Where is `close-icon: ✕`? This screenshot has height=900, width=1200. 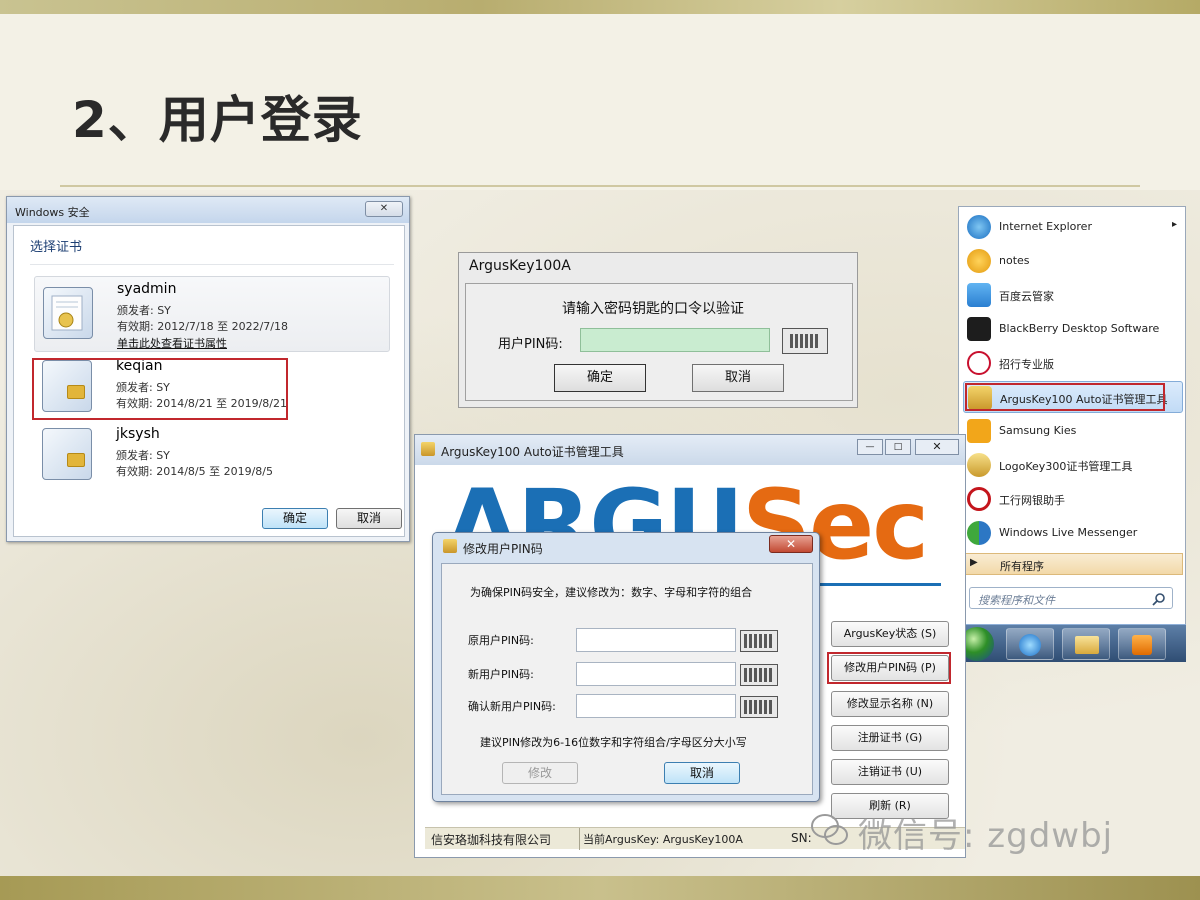 close-icon: ✕ is located at coordinates (937, 447).